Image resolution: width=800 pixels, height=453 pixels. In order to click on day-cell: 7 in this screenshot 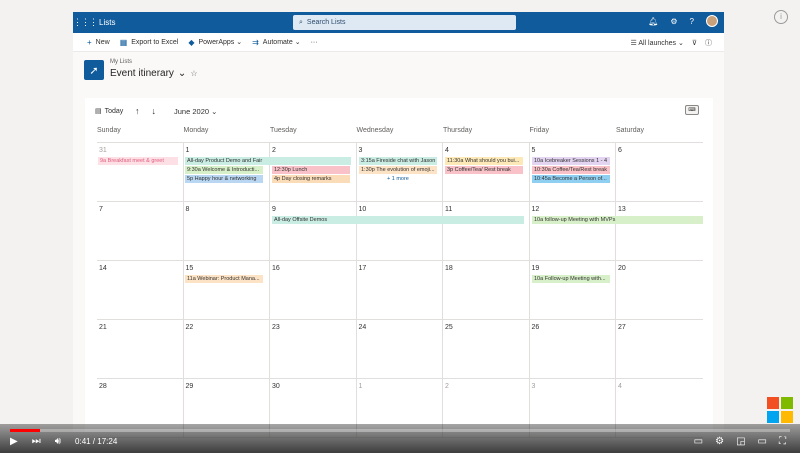, I will do `click(140, 231)`.